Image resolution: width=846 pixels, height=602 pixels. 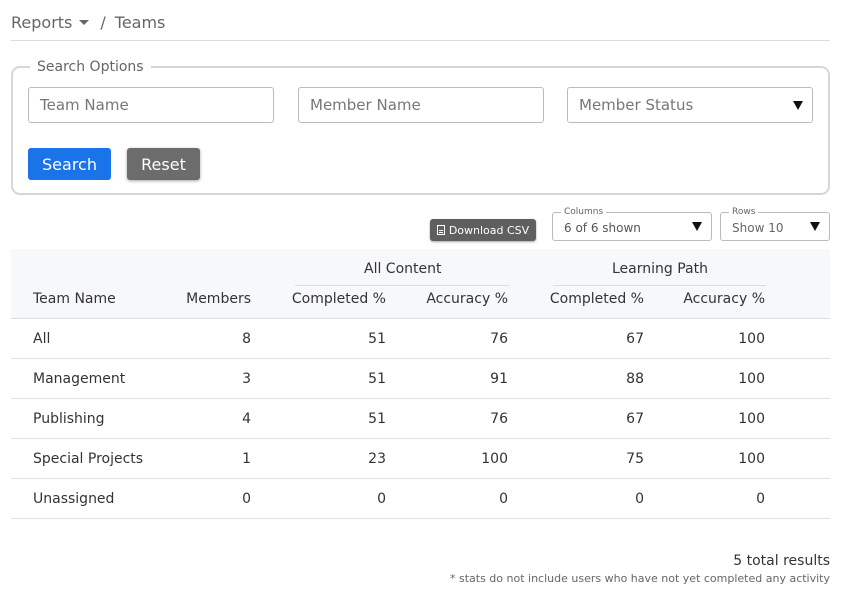 What do you see at coordinates (246, 379) in the screenshot?
I see `cell-members: 3` at bounding box center [246, 379].